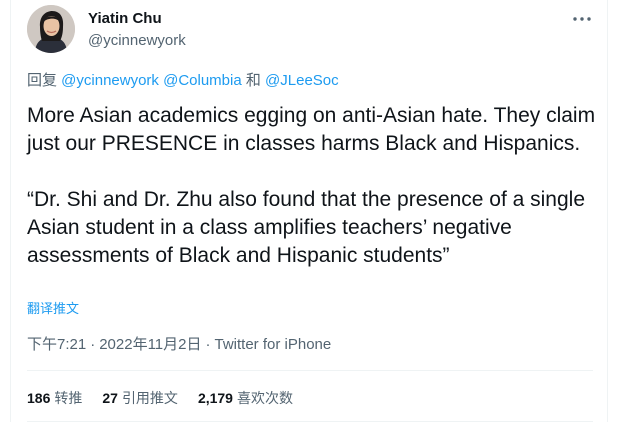 The height and width of the screenshot is (422, 633). What do you see at coordinates (310, 370) in the screenshot?
I see `divider` at bounding box center [310, 370].